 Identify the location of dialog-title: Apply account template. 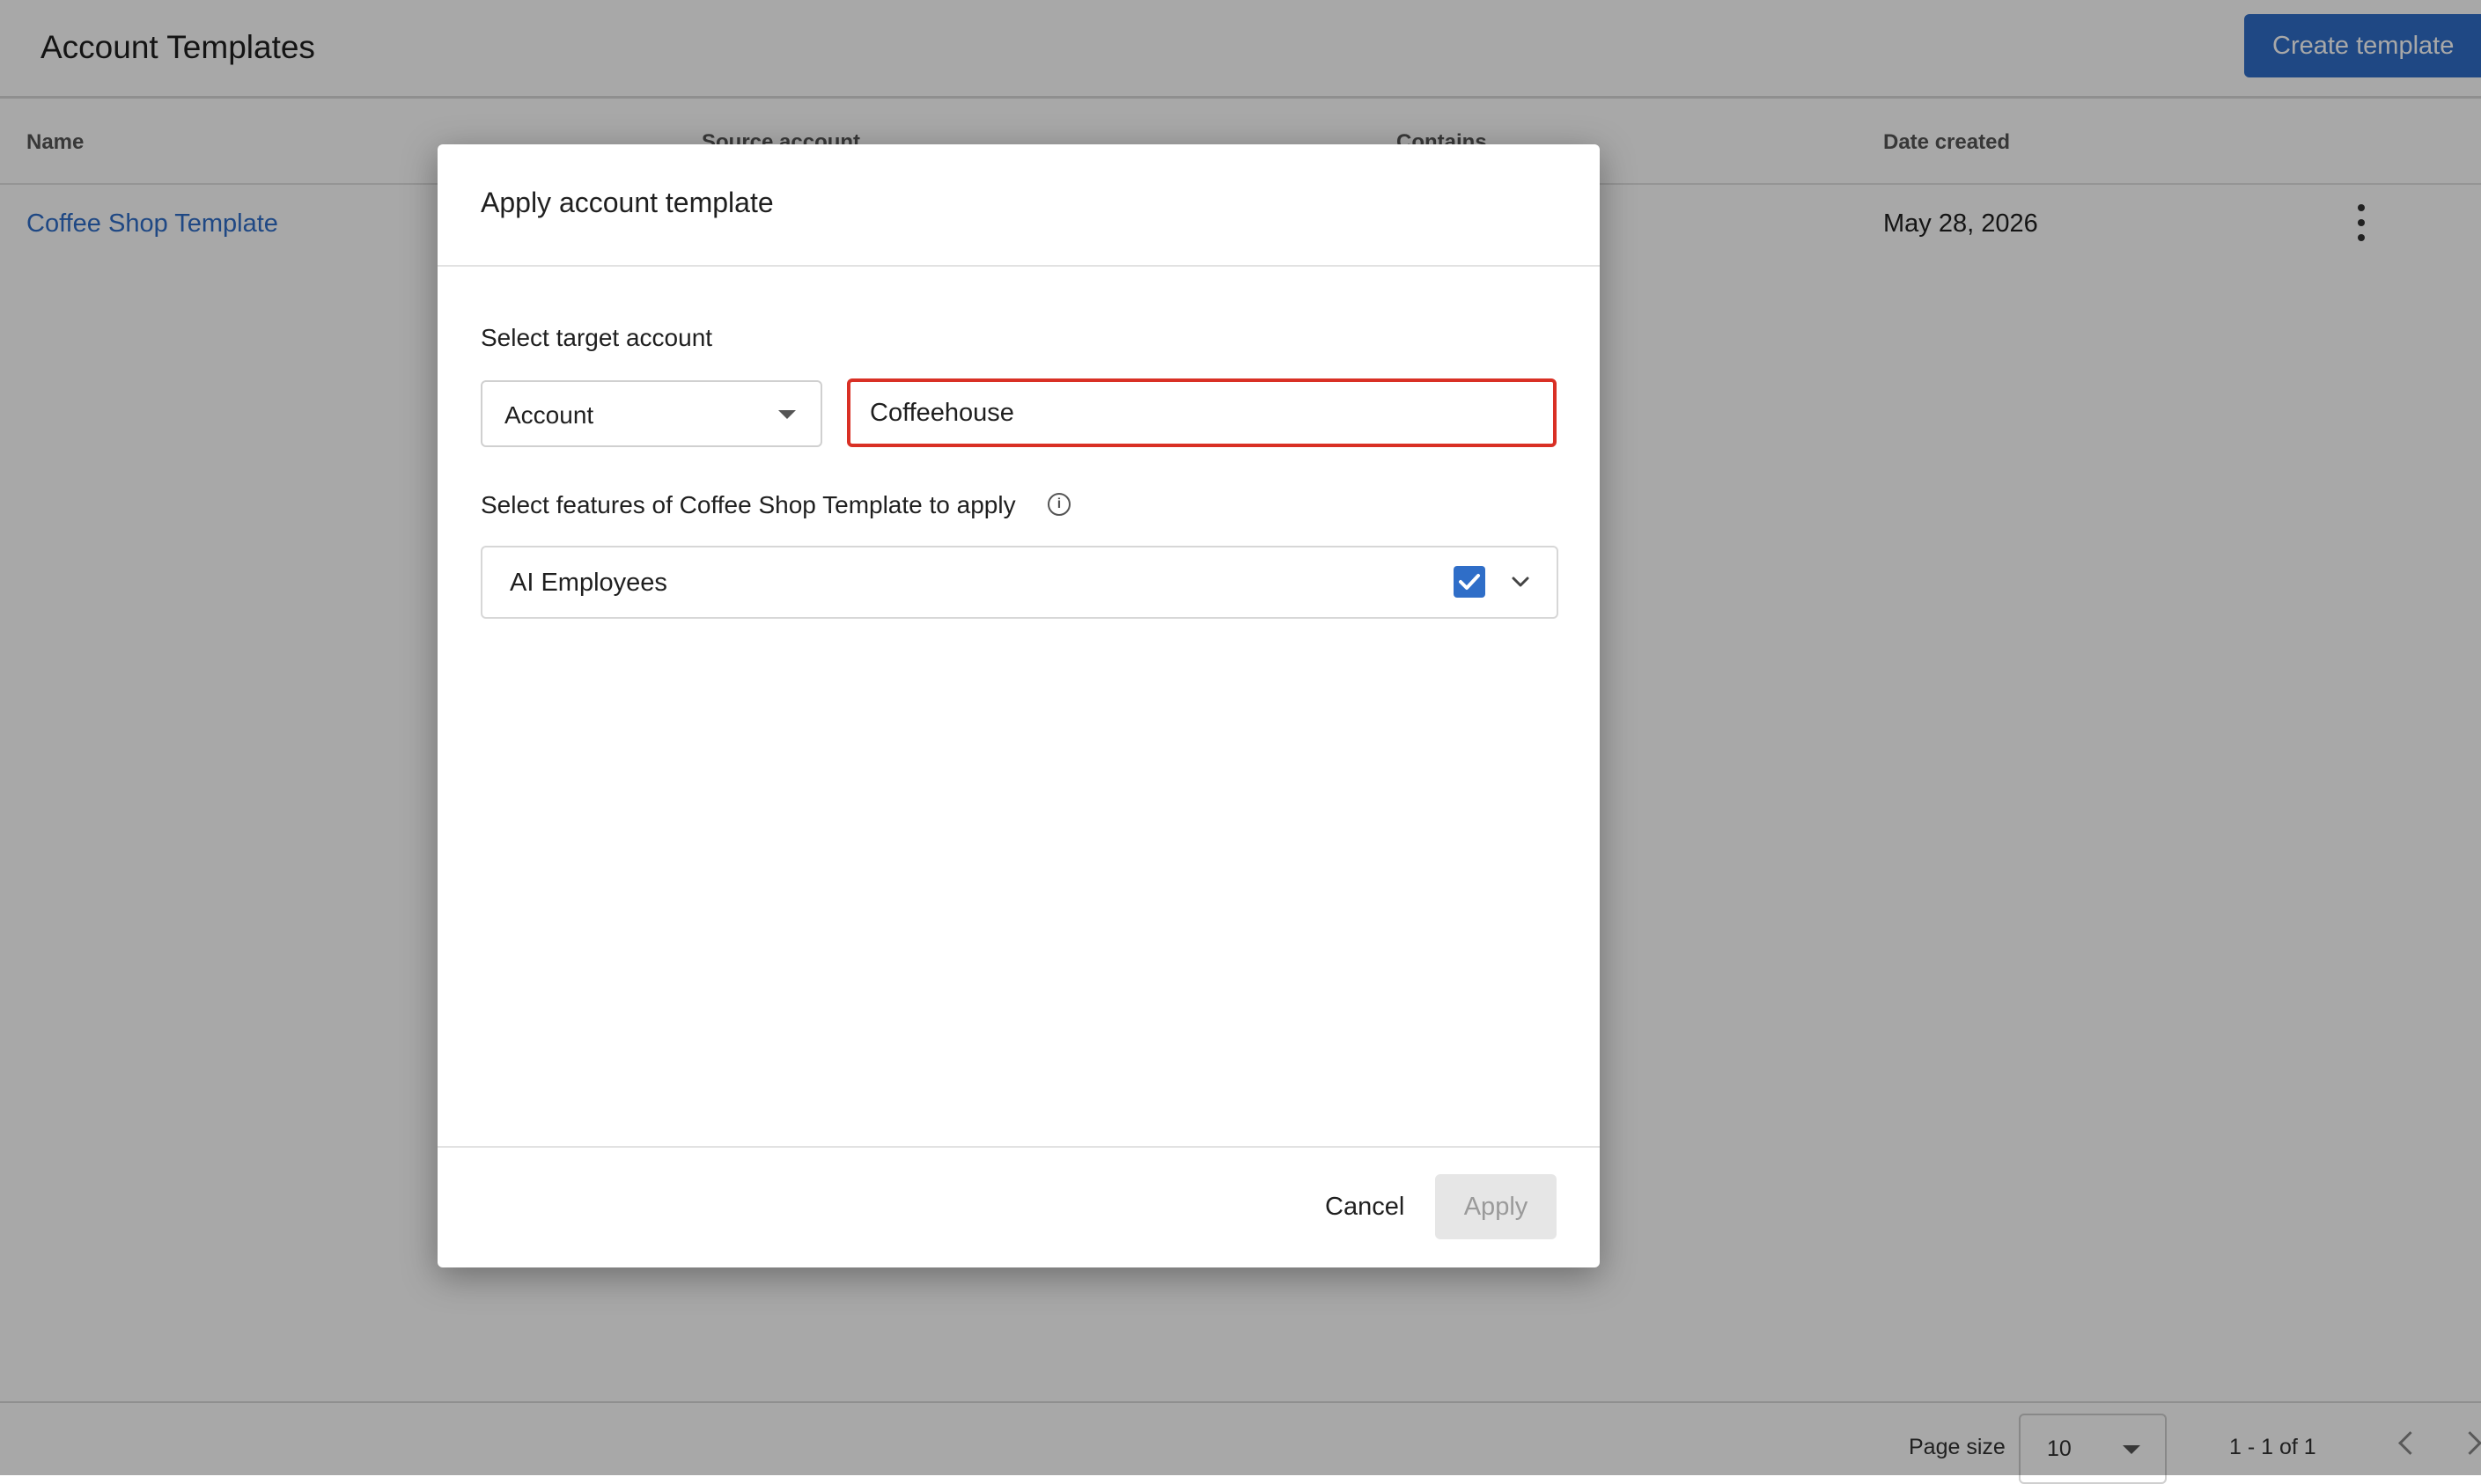
(628, 202).